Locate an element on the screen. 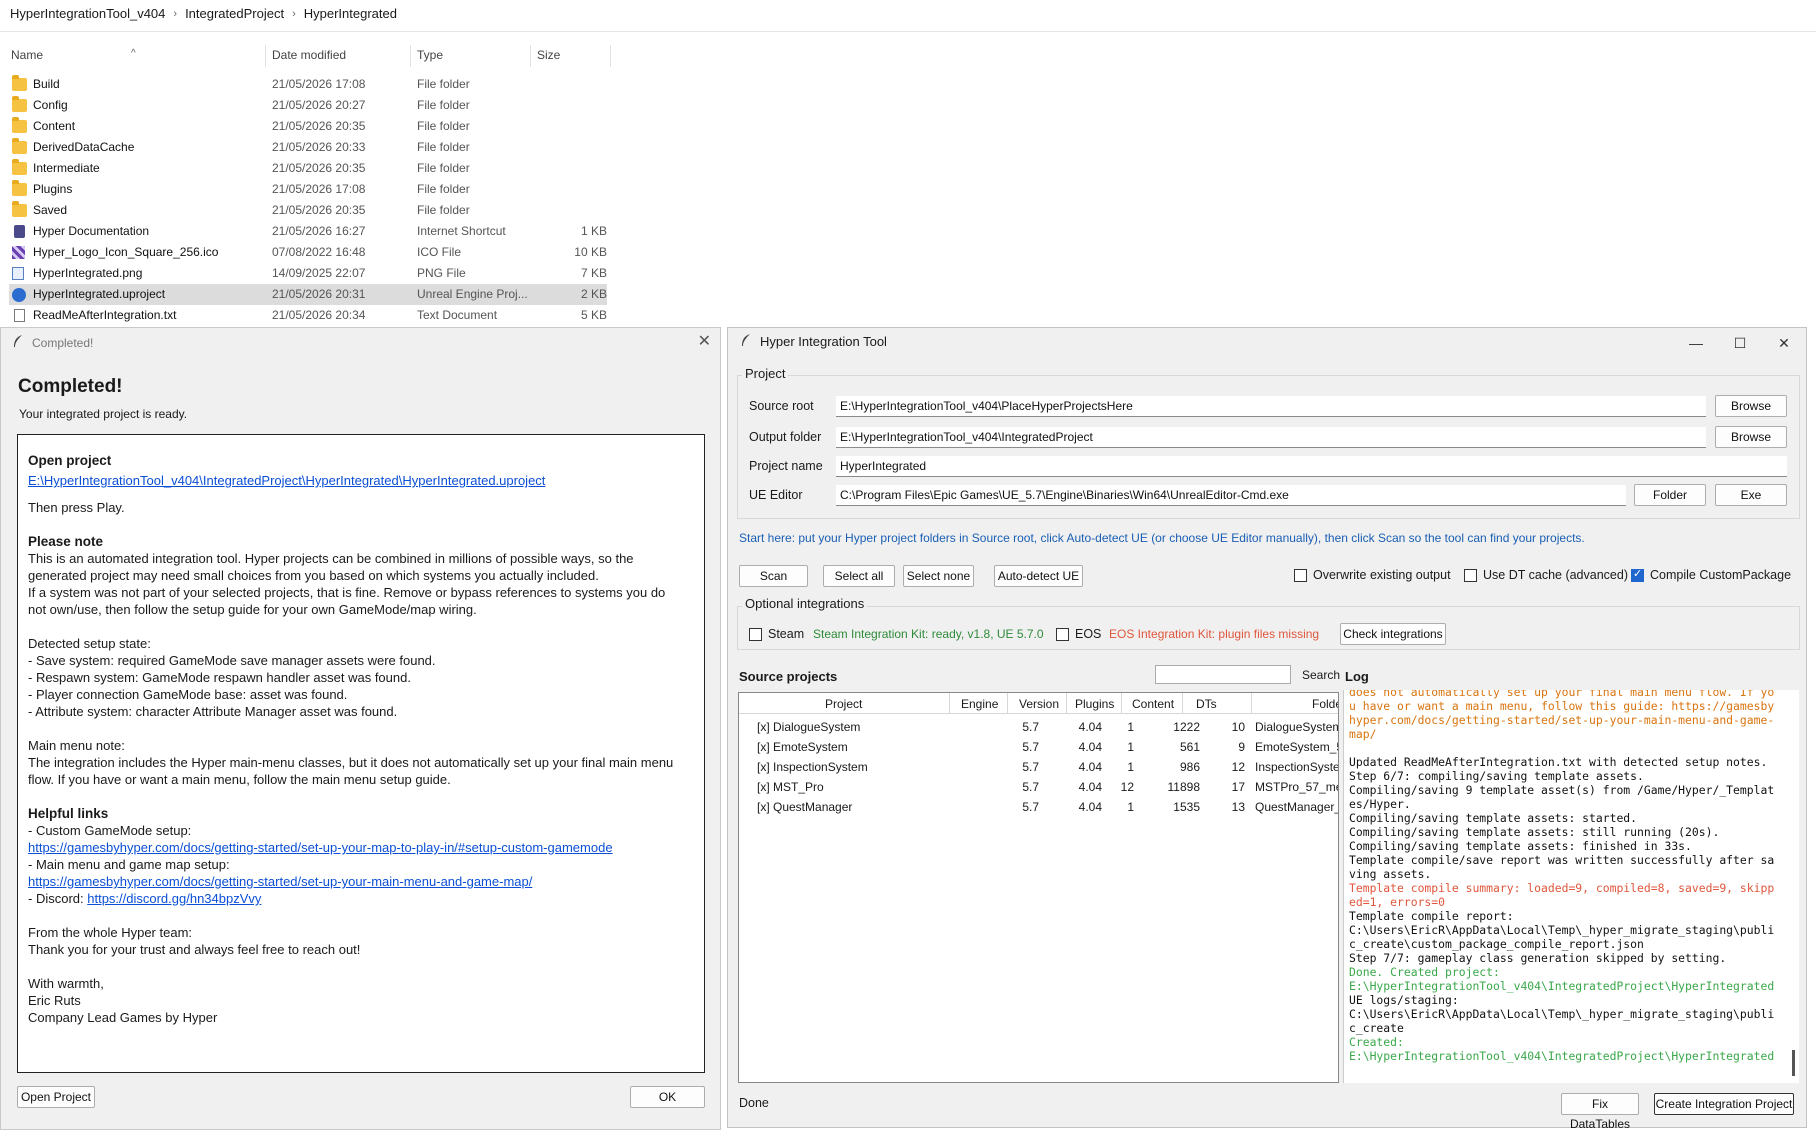 Image resolution: width=1816 pixels, height=1134 pixels. file-date: 21/05/2026 20:31 is located at coordinates (319, 294).